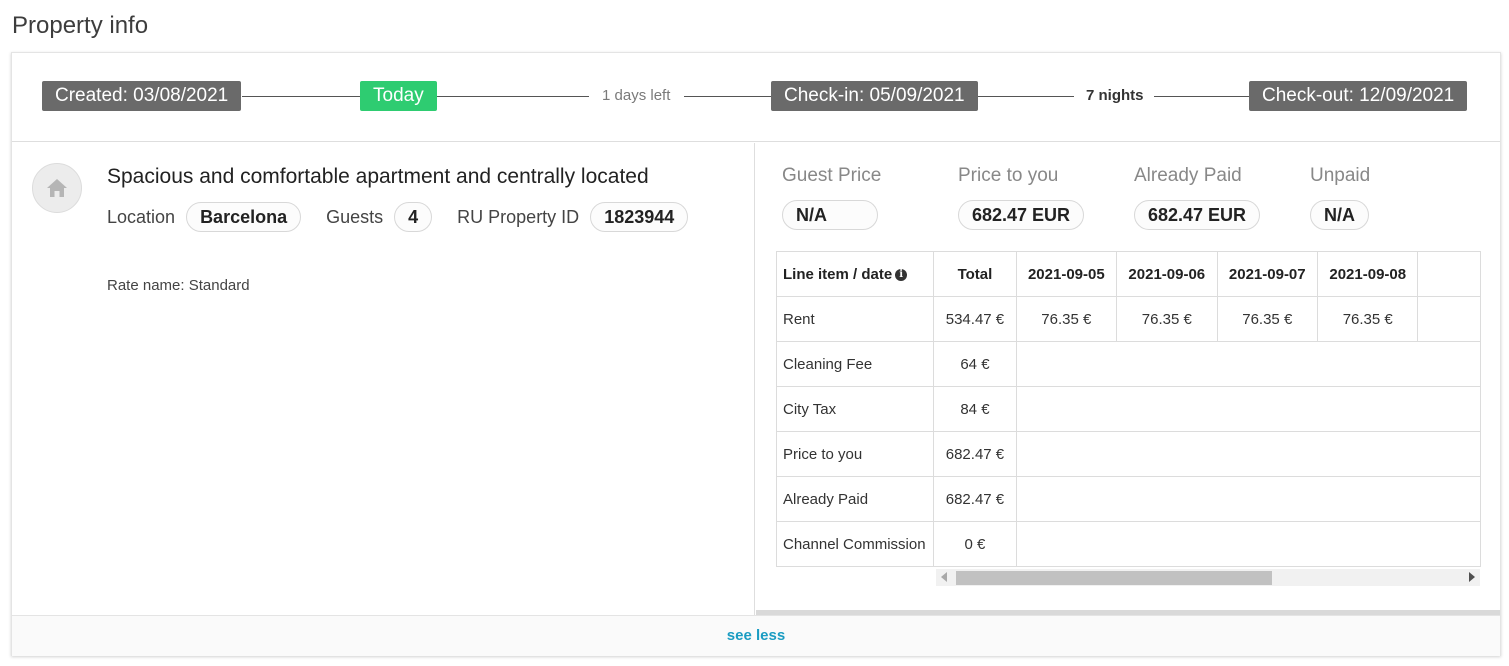 The image size is (1509, 666). I want to click on row-label: Cleaning Fee, so click(855, 364).